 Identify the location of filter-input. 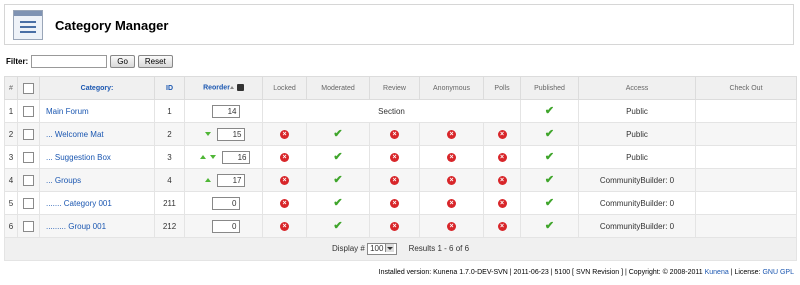
(69, 61).